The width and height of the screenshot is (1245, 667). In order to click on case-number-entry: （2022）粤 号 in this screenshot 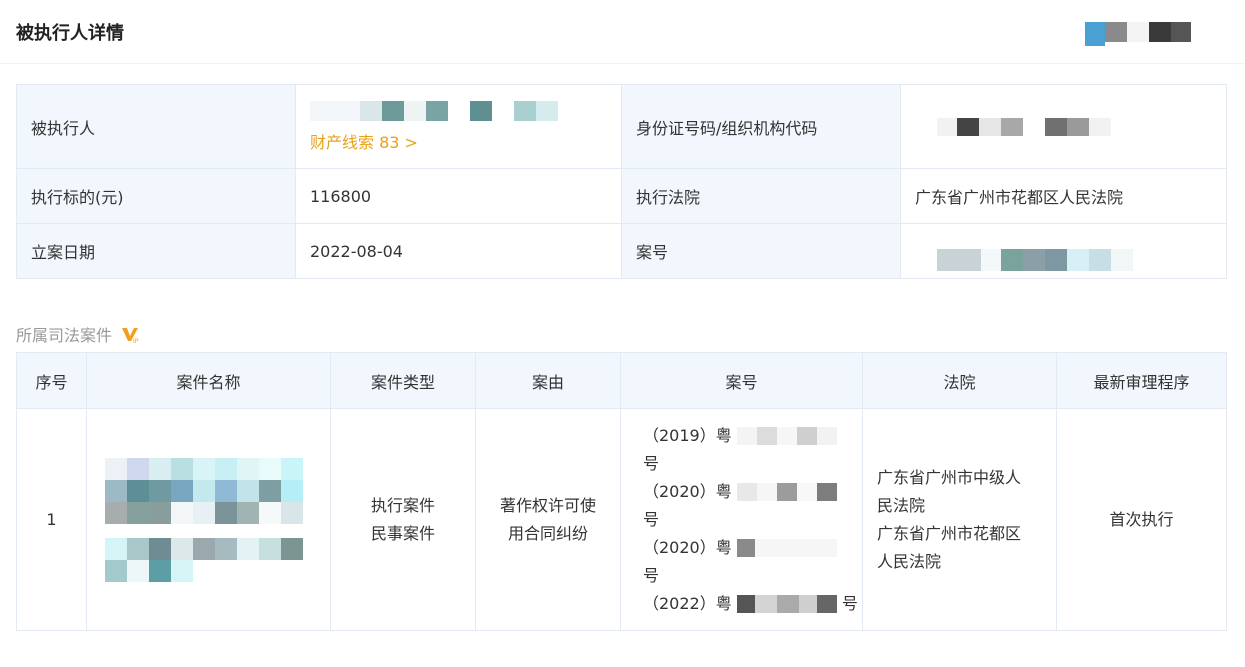, I will do `click(752, 604)`.